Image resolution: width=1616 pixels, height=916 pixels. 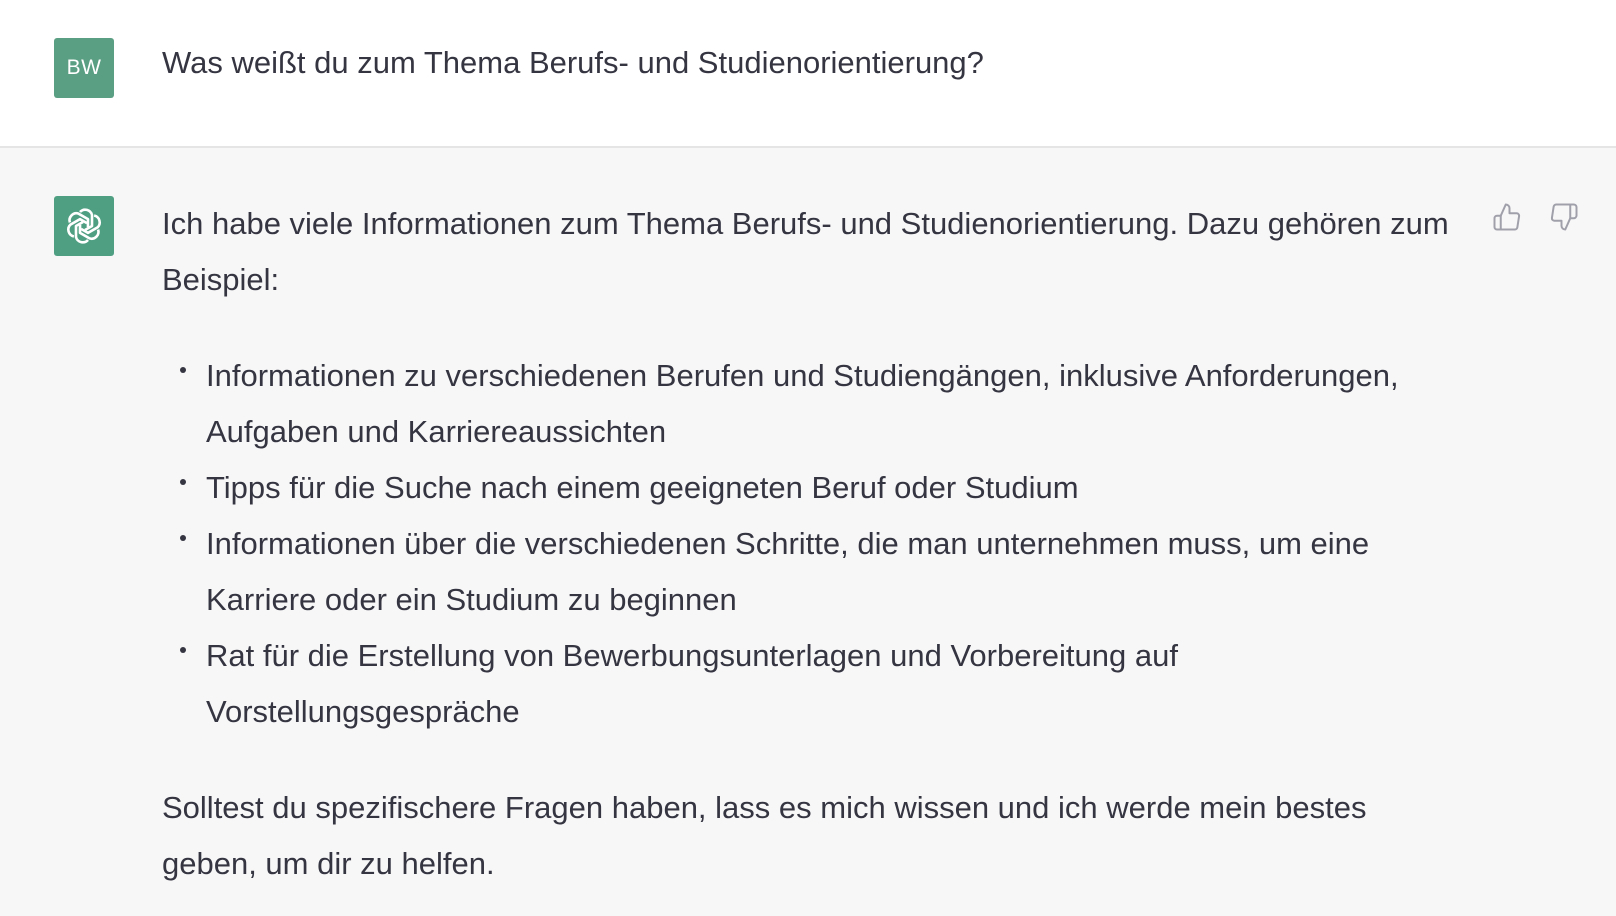 I want to click on user-avatar: BW, so click(x=84, y=68).